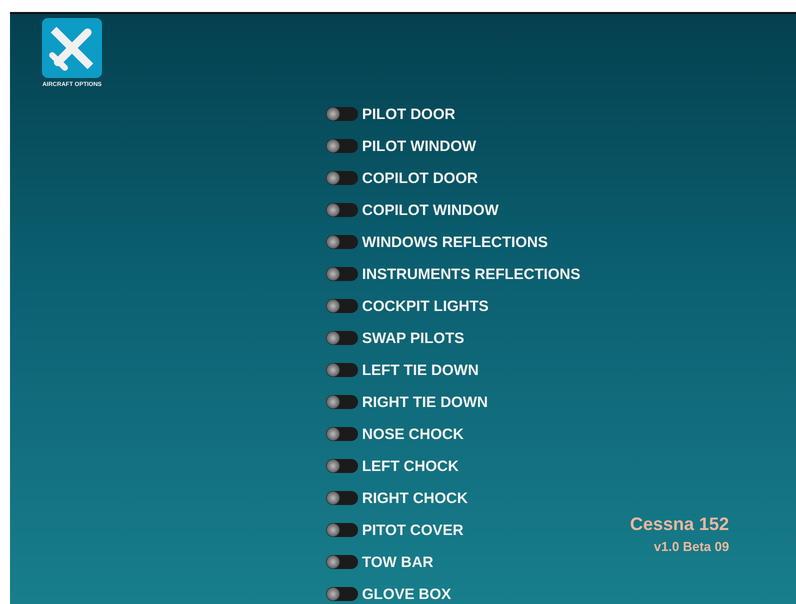  I want to click on option-label: TOW BAR, so click(398, 562).